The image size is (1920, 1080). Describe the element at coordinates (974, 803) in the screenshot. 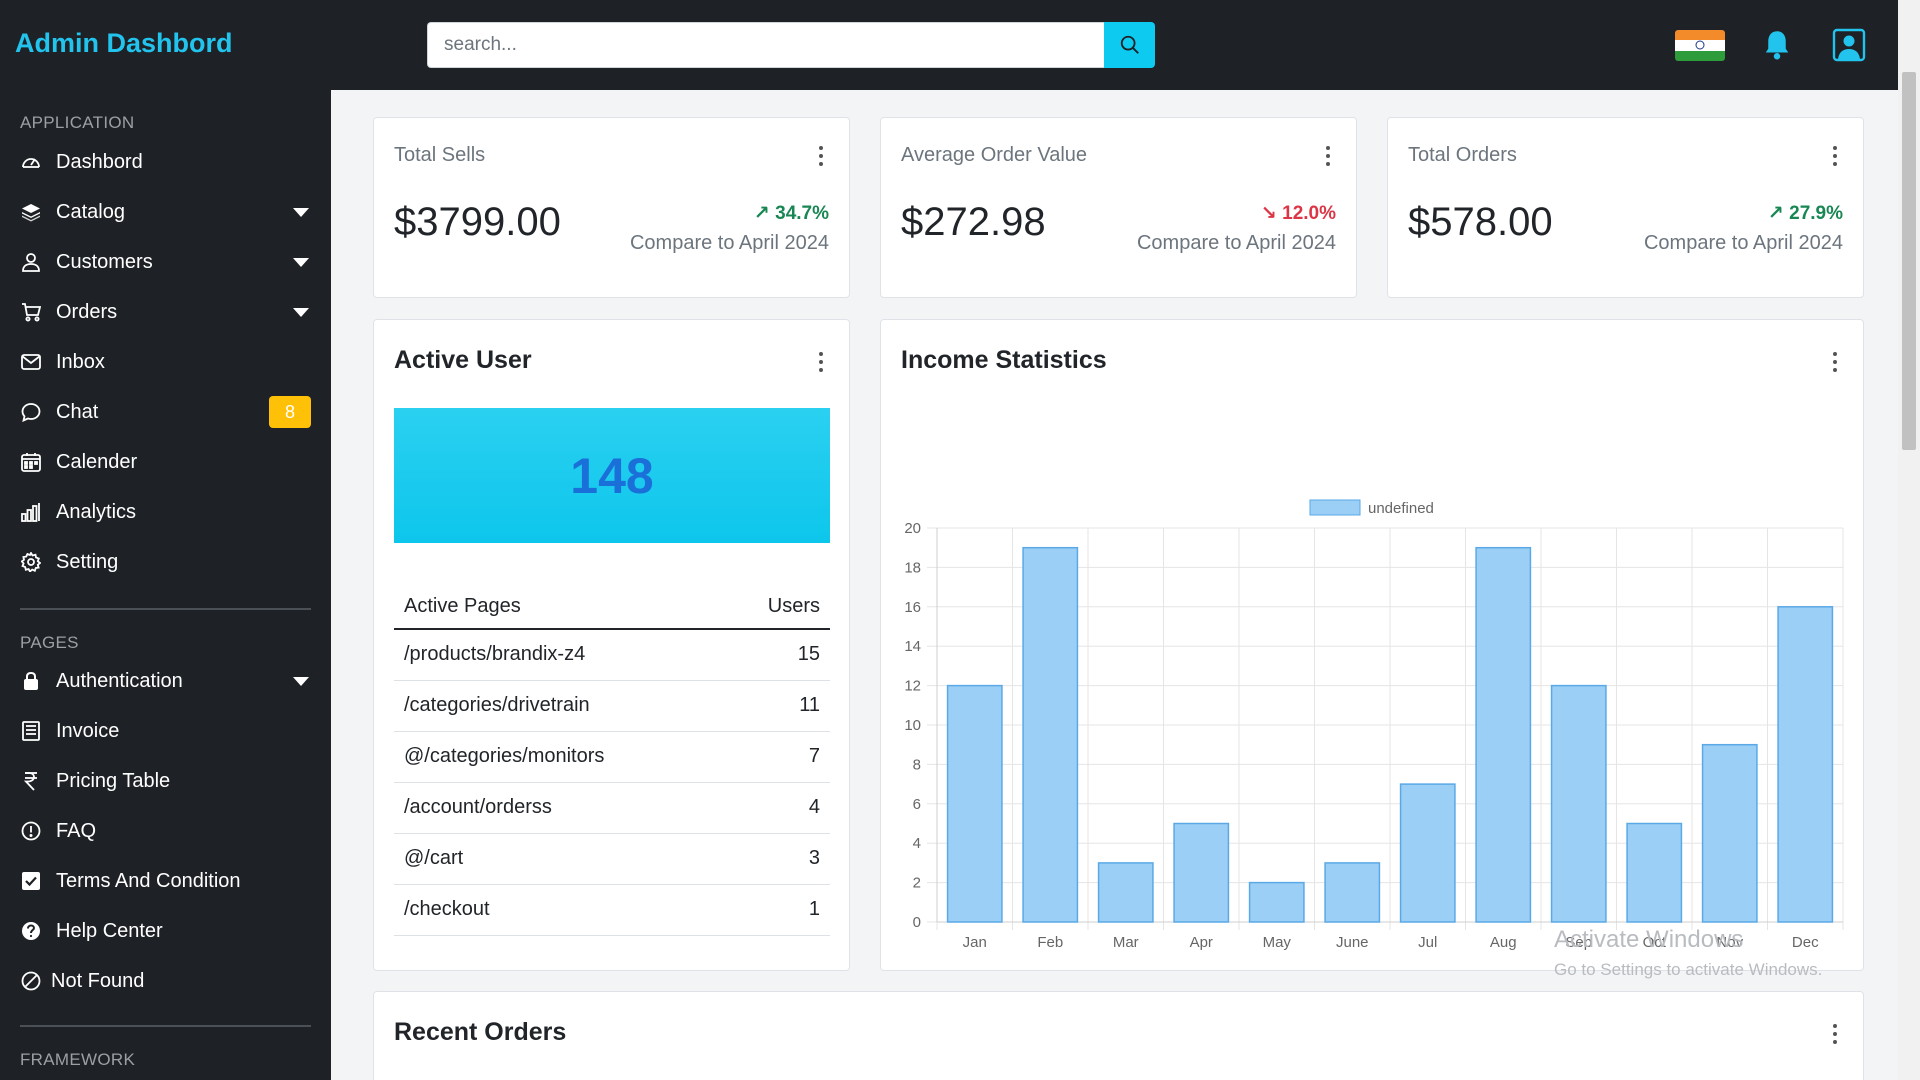

I see `bar-jan` at that location.